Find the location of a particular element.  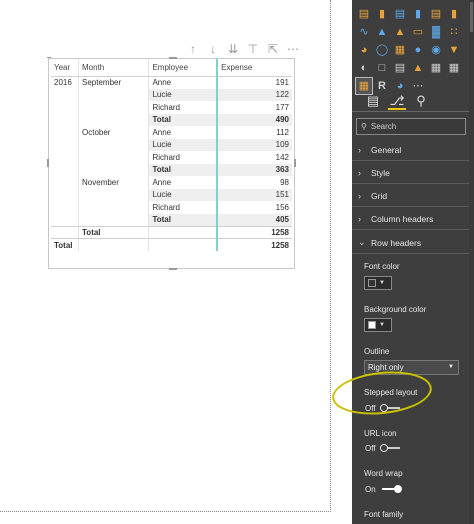

filled-map-icon: ◉ is located at coordinates (436, 50).